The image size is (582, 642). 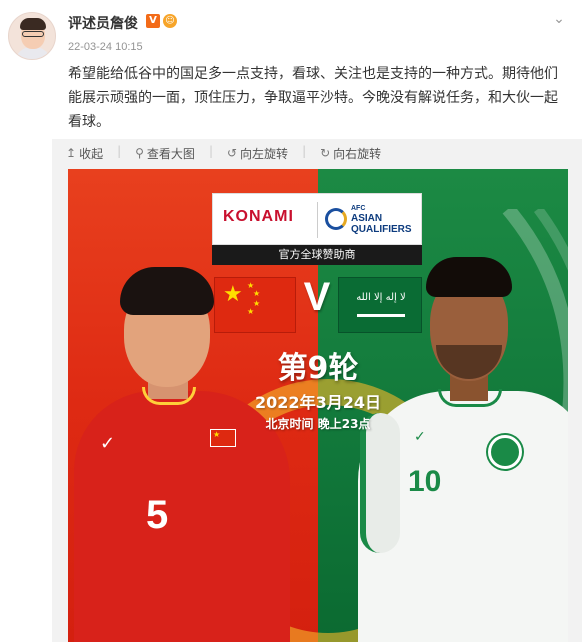 What do you see at coordinates (264, 153) in the screenshot?
I see `rotate-left-label: 向左旋转` at bounding box center [264, 153].